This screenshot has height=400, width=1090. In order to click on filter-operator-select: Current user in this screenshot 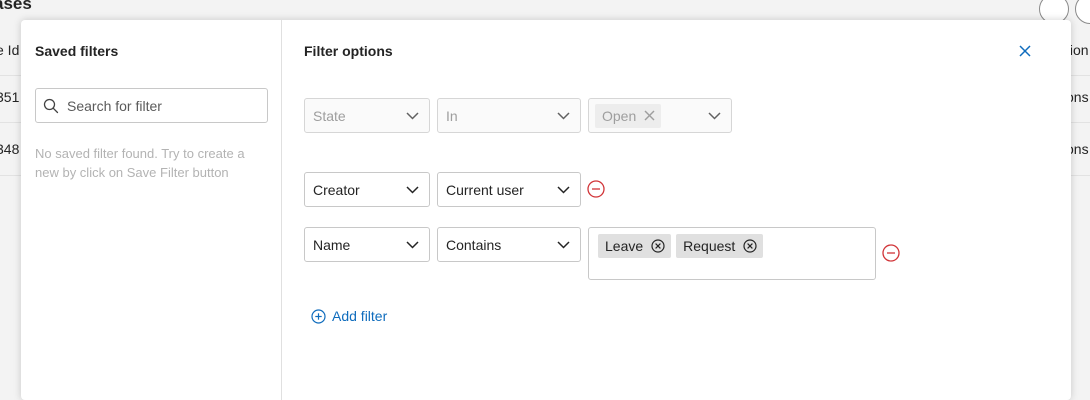, I will do `click(509, 189)`.